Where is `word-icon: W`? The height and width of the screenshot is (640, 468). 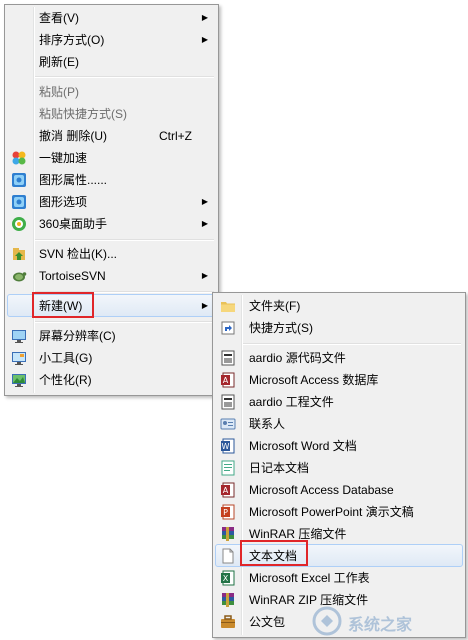 word-icon: W is located at coordinates (228, 446).